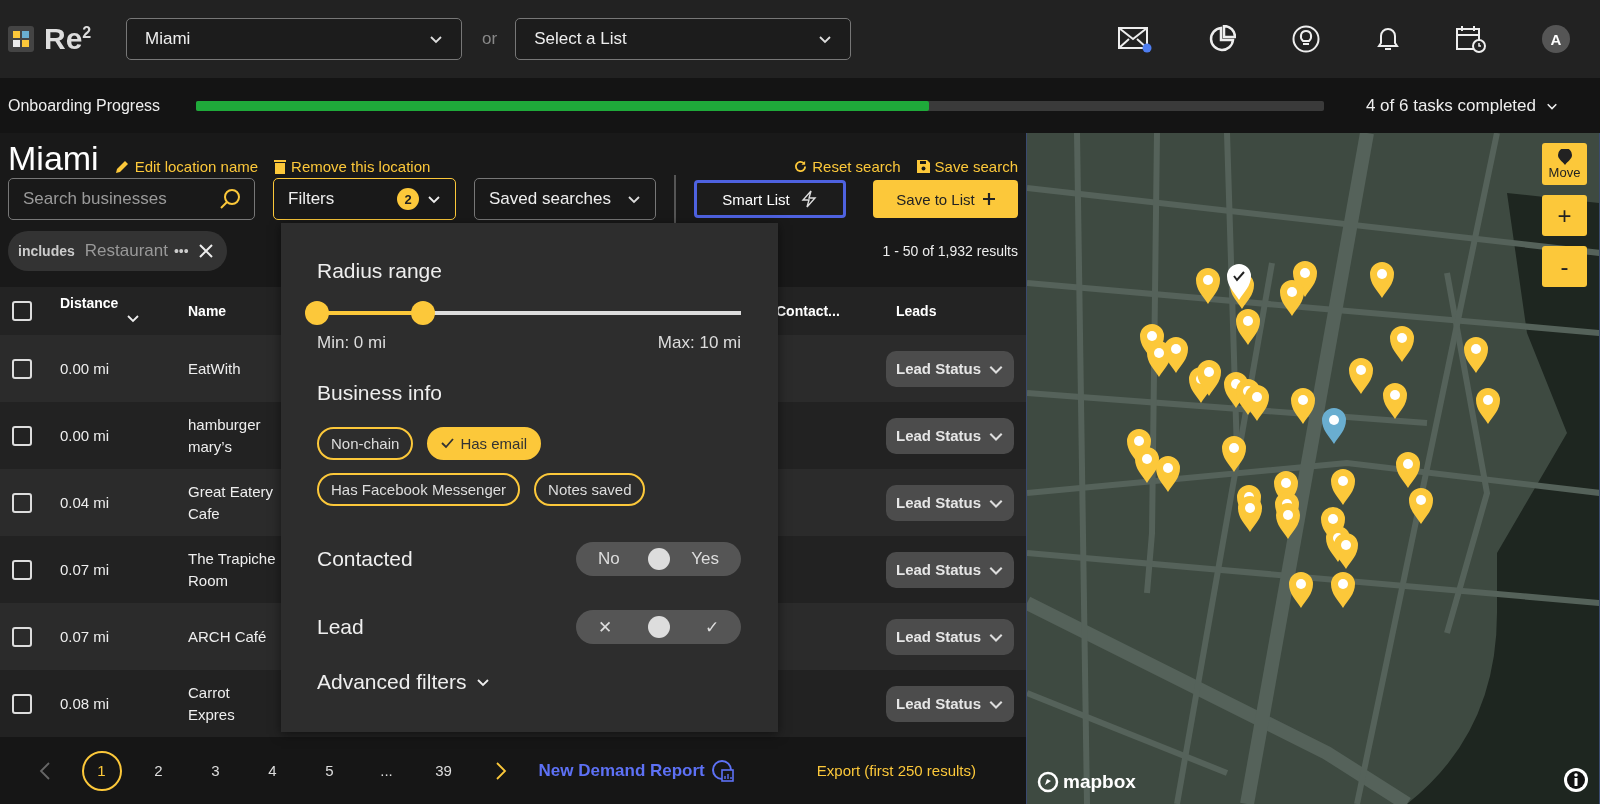  What do you see at coordinates (186, 166) in the screenshot?
I see `location-action-link: Edit location name` at bounding box center [186, 166].